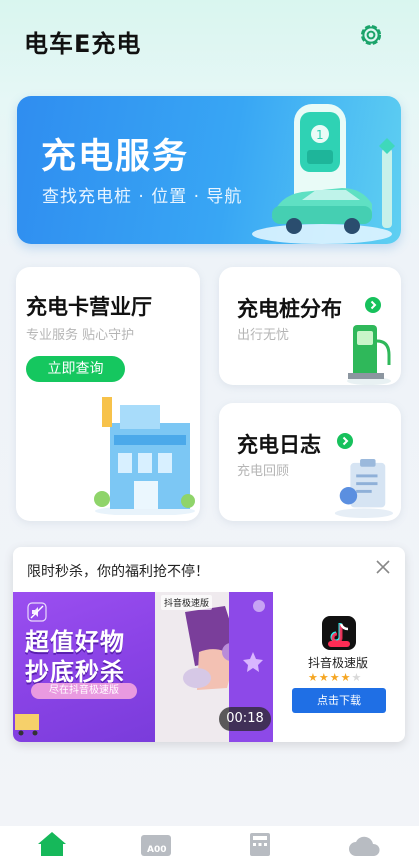 This screenshot has height=856, width=419. I want to click on app-title: 电车E充电, so click(83, 44).